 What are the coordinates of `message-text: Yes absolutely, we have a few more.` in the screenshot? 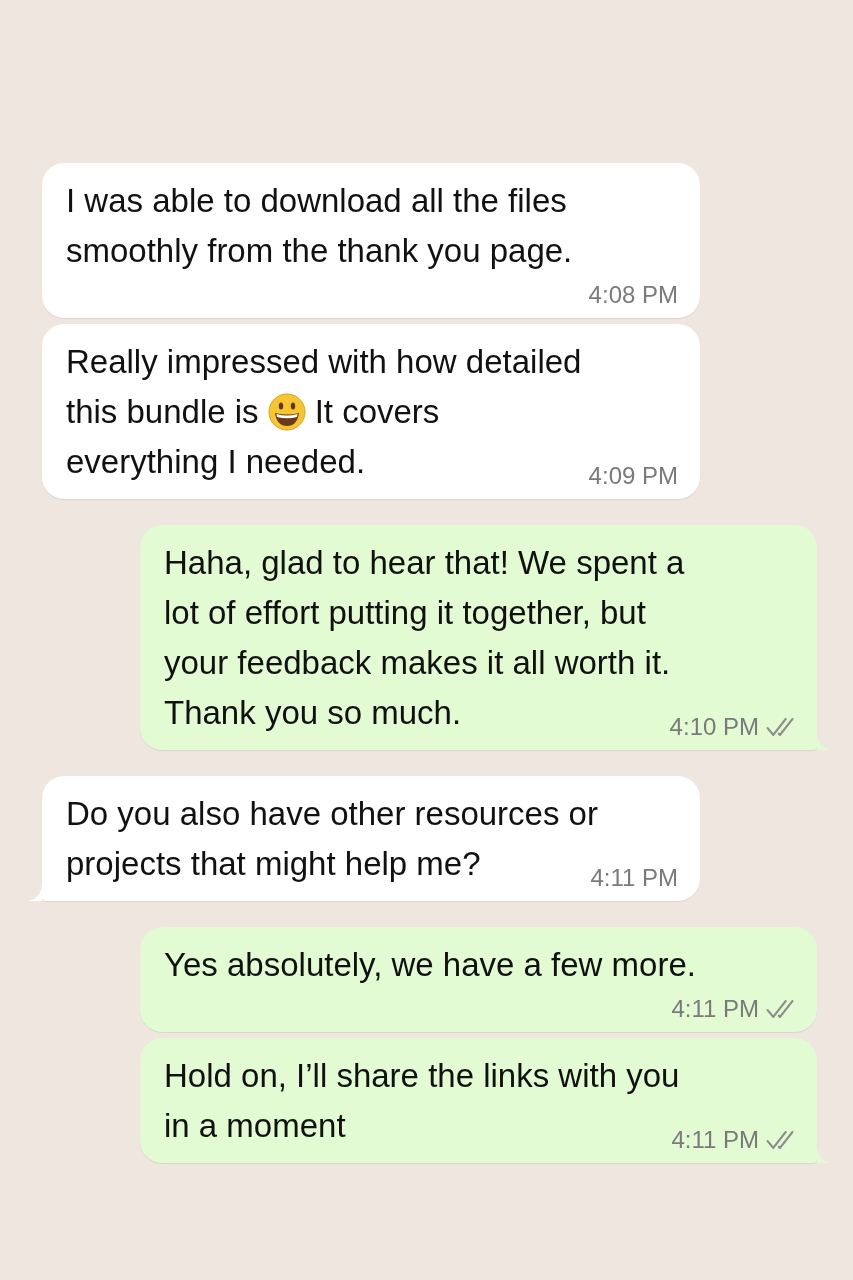 It's located at (430, 965).